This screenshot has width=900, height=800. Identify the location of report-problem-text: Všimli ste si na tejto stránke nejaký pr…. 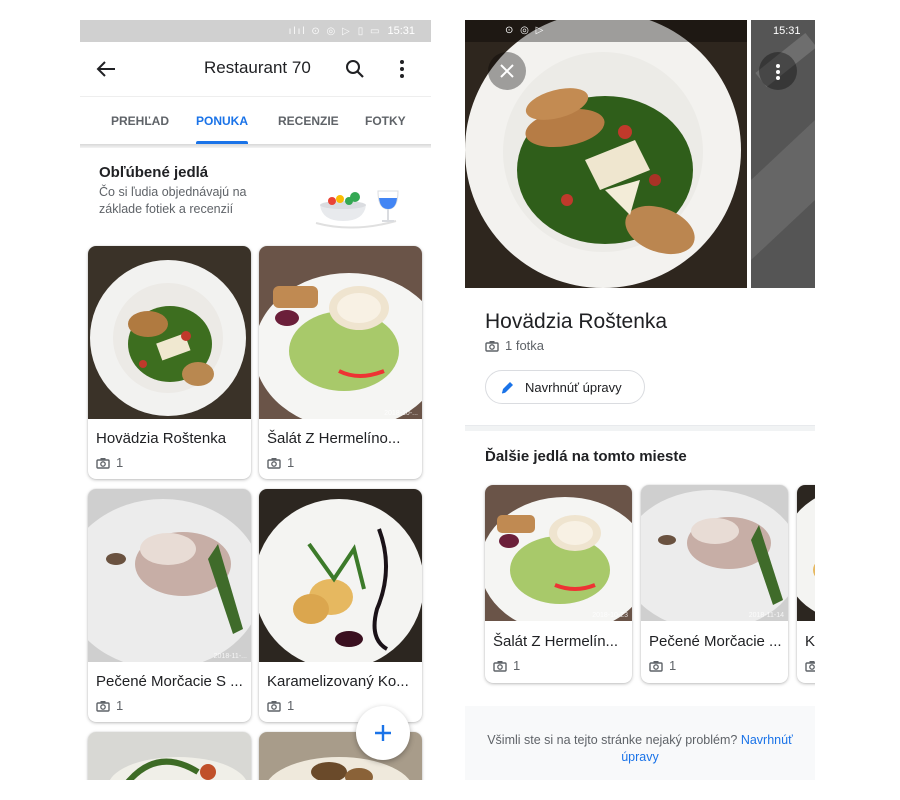
(612, 740).